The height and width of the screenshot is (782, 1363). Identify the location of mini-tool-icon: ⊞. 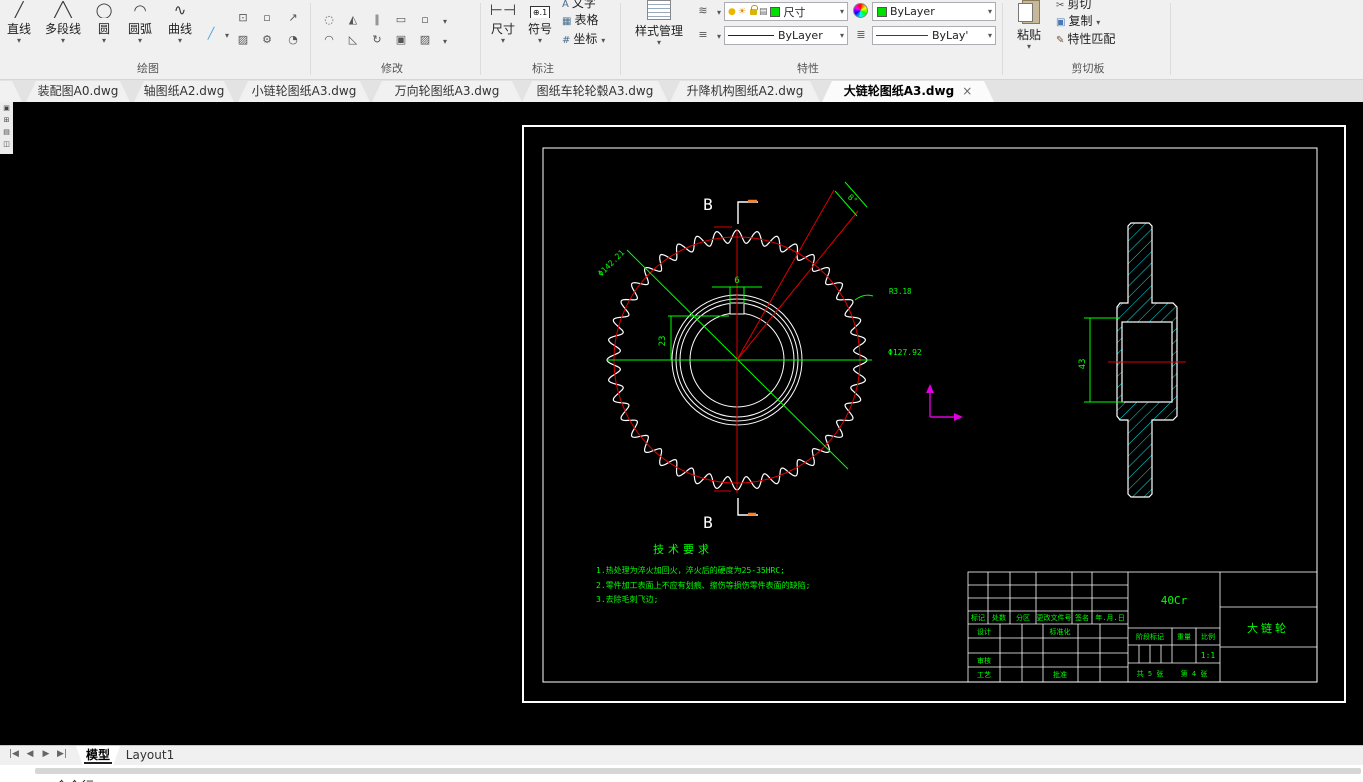
(6, 120).